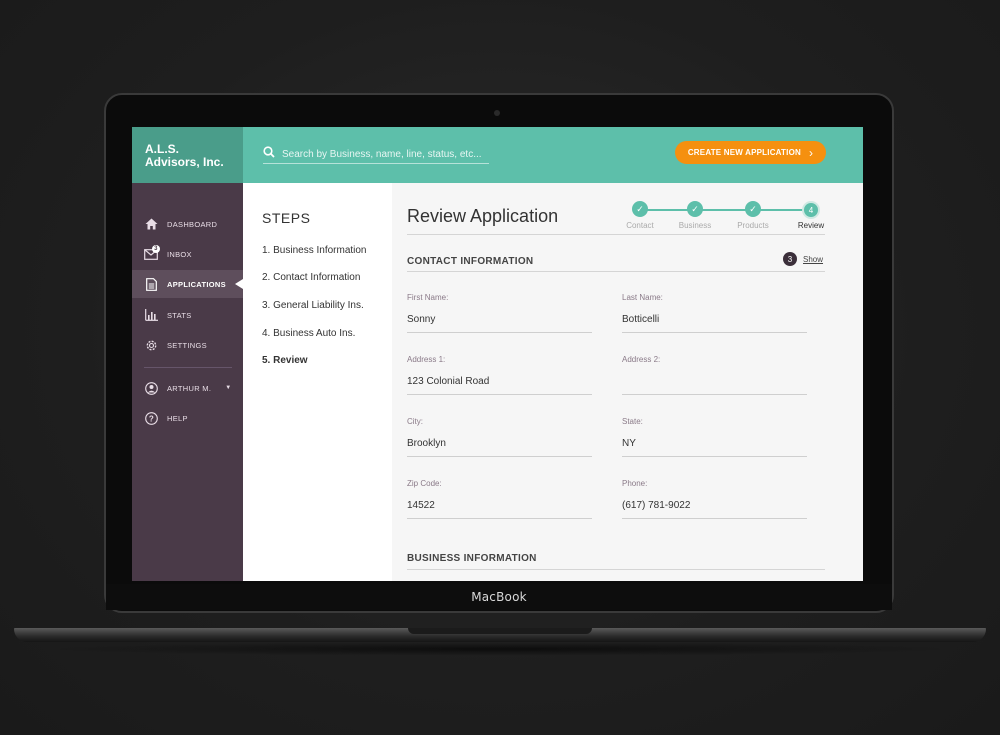  I want to click on zip-field: 14522, so click(421, 505).